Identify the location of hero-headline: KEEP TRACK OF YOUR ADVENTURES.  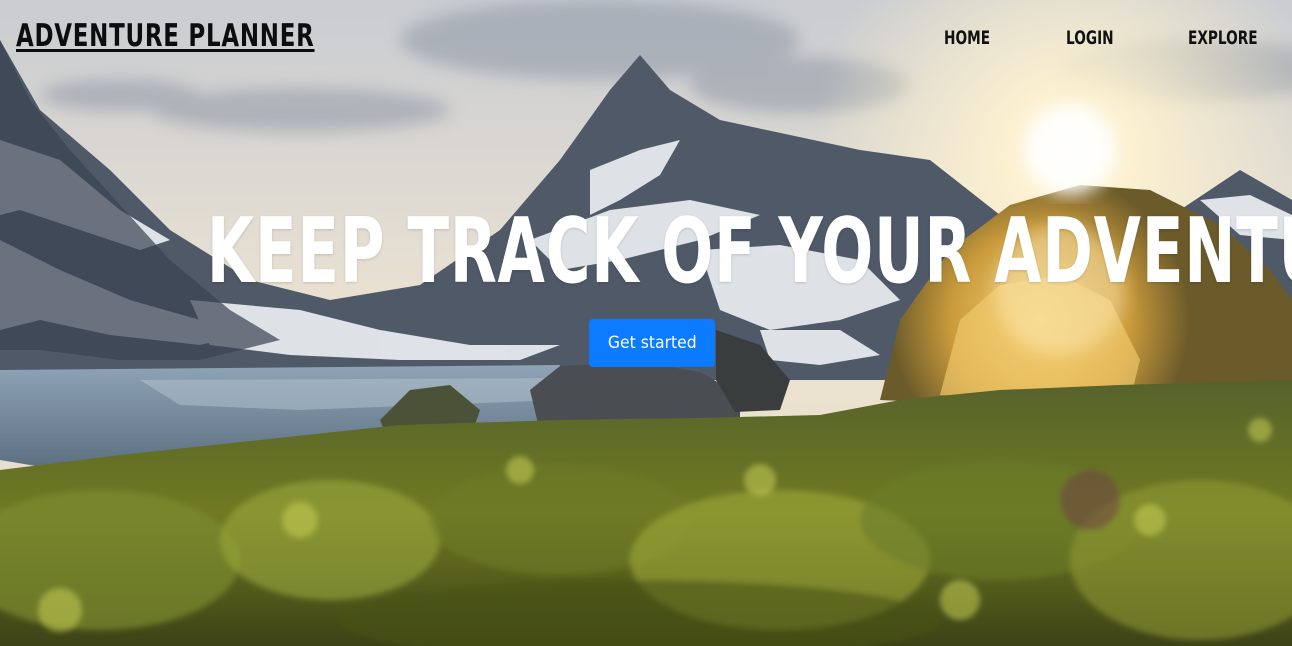
(749, 251).